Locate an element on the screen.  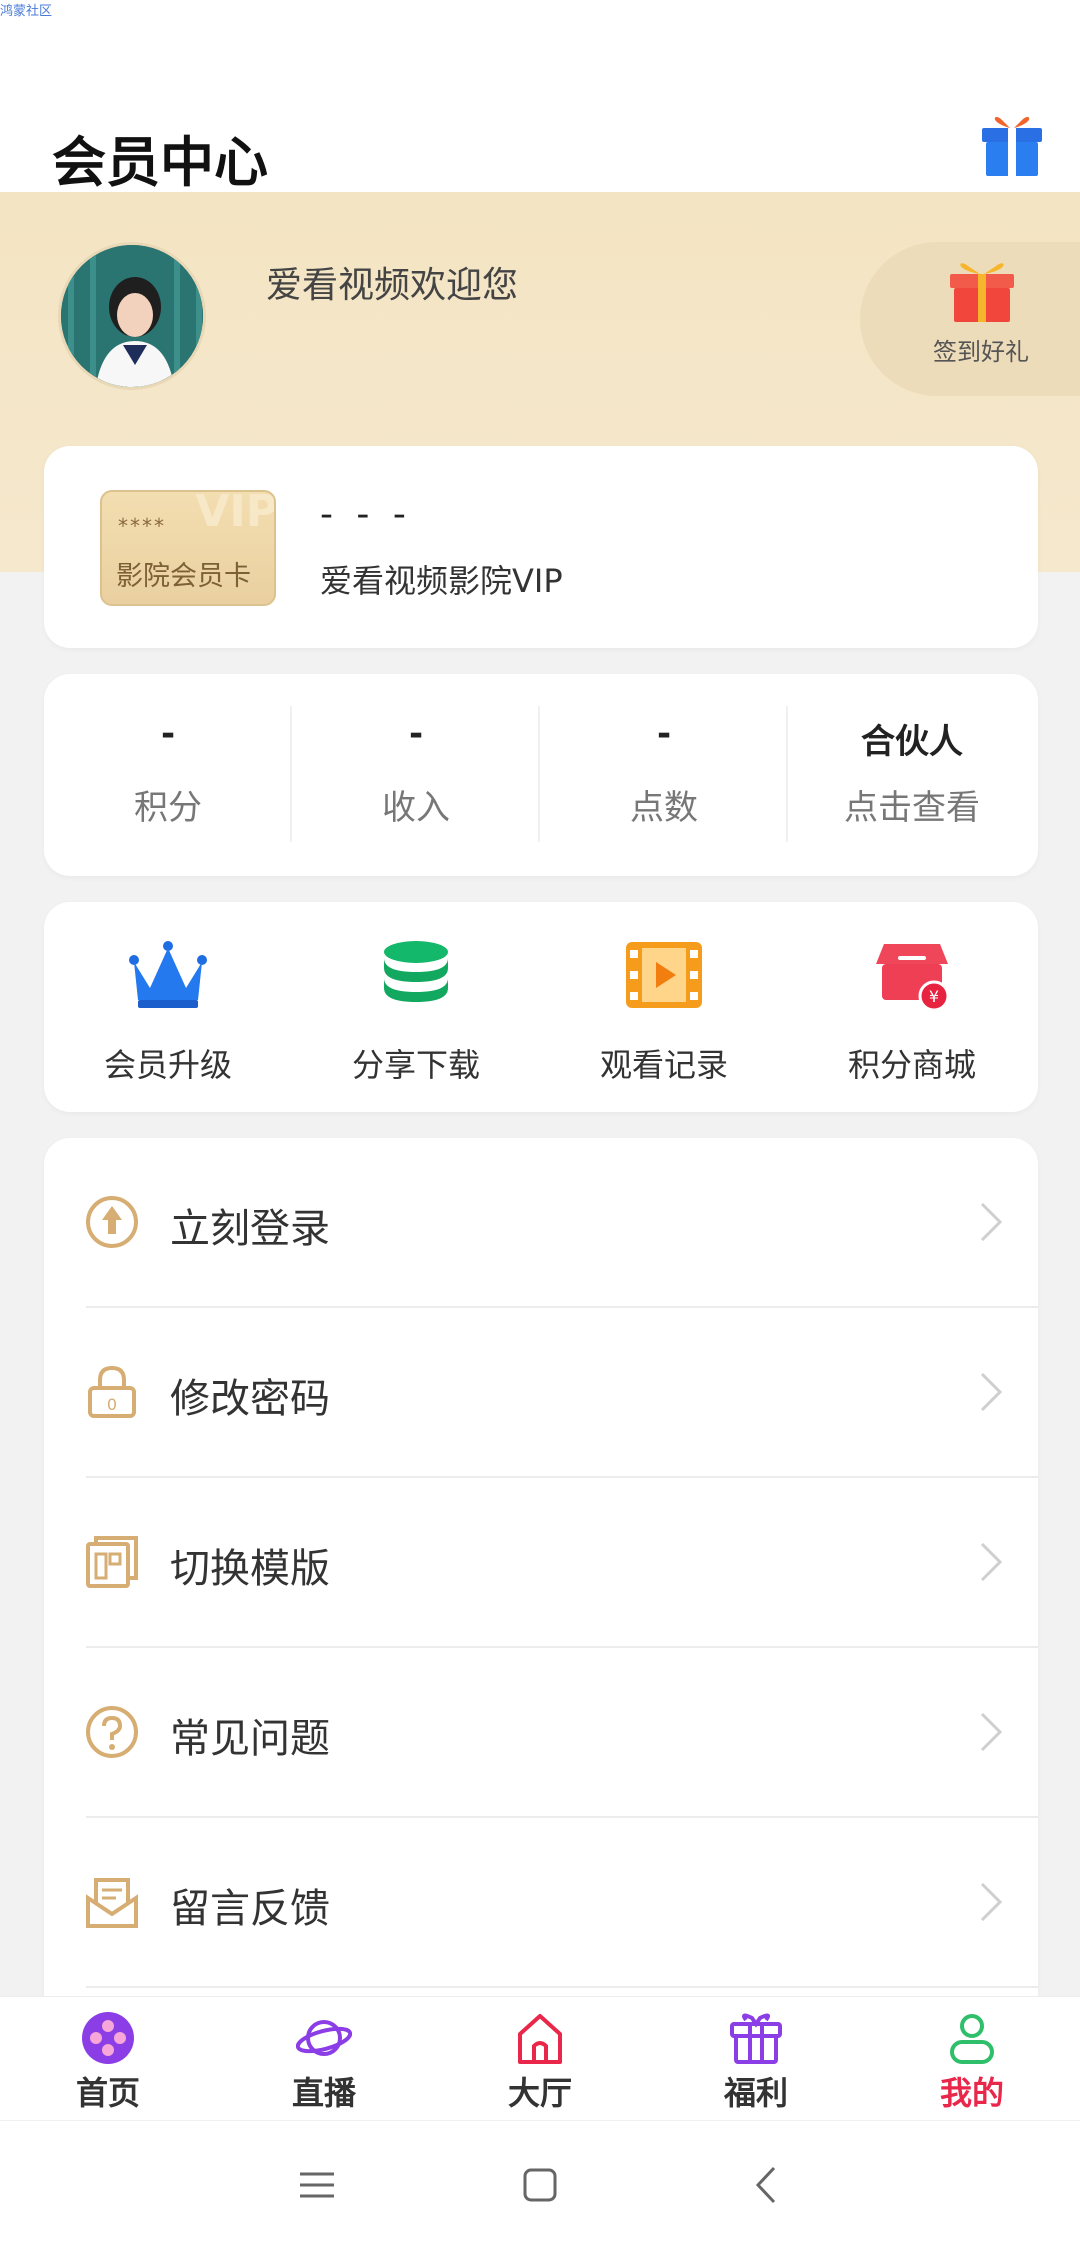
status-bar-label: 鸿蒙社区 is located at coordinates (26, 11).